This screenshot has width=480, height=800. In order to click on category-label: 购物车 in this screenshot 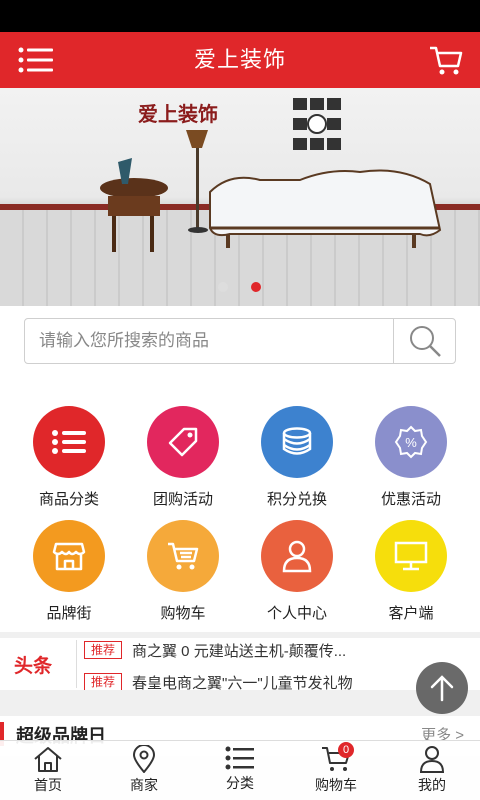, I will do `click(183, 613)`.